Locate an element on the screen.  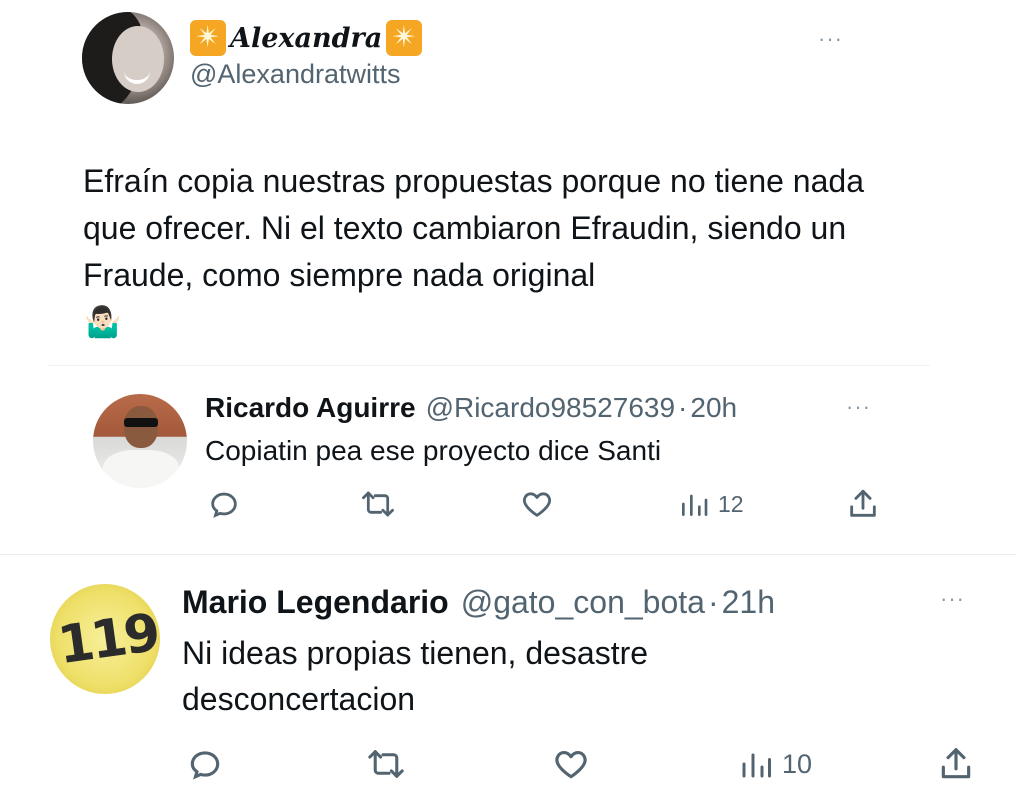
author-handle: @Alexandratwitts is located at coordinates (295, 74).